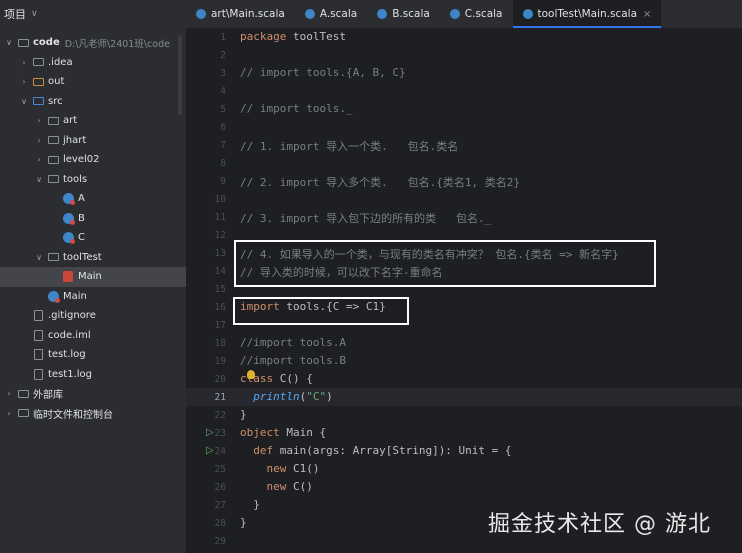 Image resolution: width=742 pixels, height=553 pixels. I want to click on code-token: }, so click(250, 504).